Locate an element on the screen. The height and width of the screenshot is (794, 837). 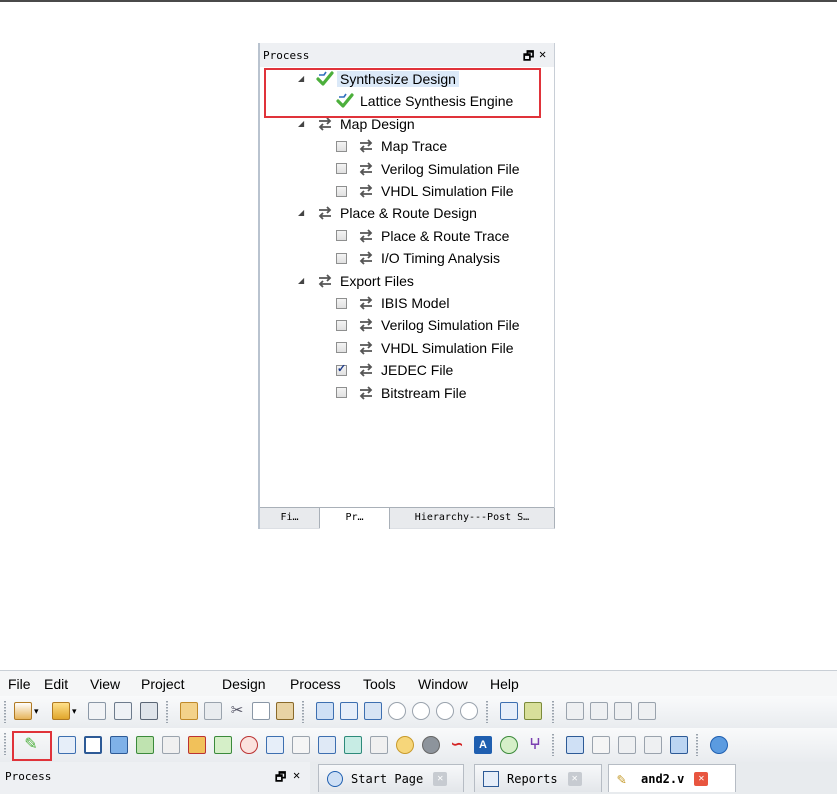
tree-item: Map Trace is located at coordinates (391, 146).